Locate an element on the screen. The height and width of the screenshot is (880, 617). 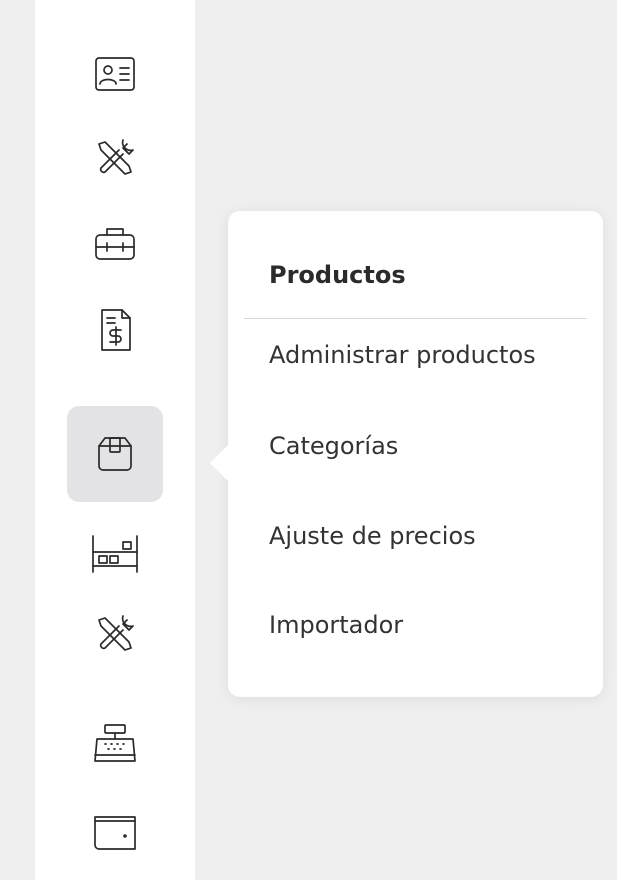
sidebar-item-toolbox is located at coordinates (115, 243).